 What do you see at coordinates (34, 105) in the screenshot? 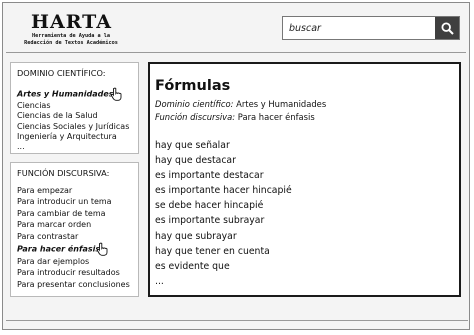
I see `dominio-item-label: Ciencias` at bounding box center [34, 105].